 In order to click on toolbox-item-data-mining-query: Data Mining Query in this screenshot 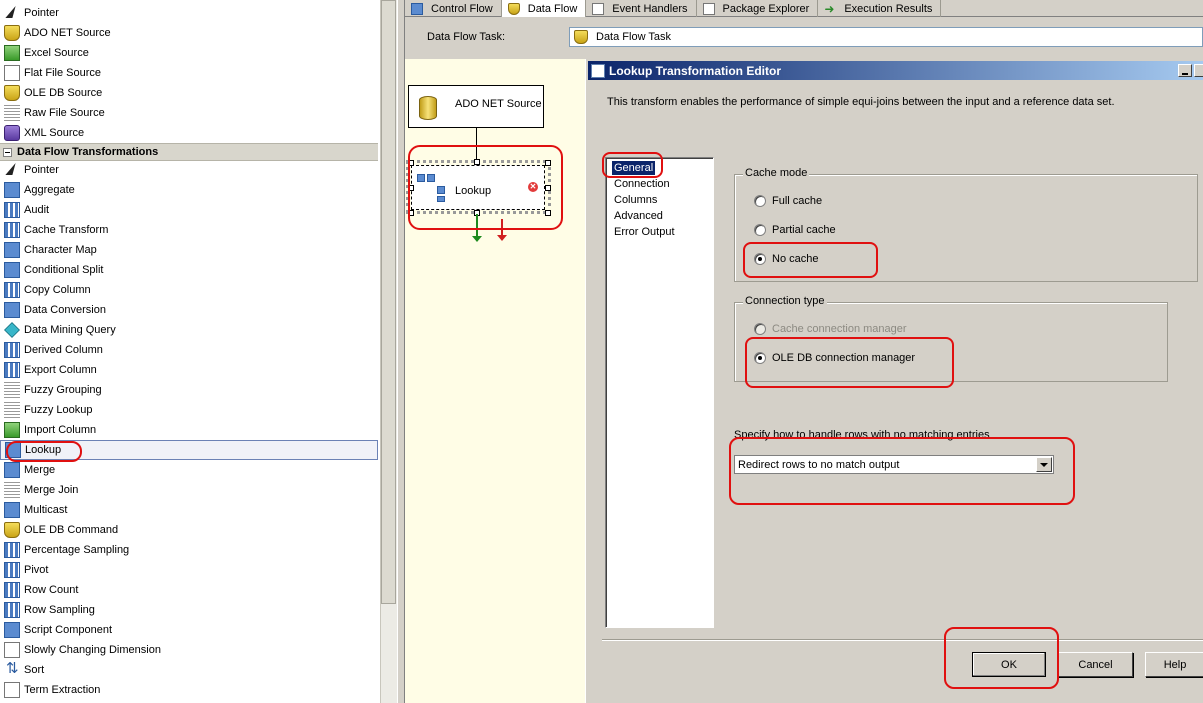, I will do `click(189, 330)`.